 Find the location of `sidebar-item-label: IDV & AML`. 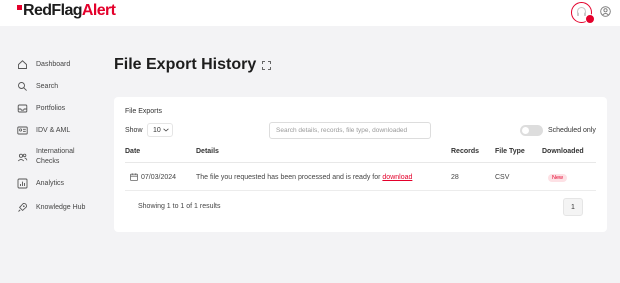

sidebar-item-label: IDV & AML is located at coordinates (53, 130).